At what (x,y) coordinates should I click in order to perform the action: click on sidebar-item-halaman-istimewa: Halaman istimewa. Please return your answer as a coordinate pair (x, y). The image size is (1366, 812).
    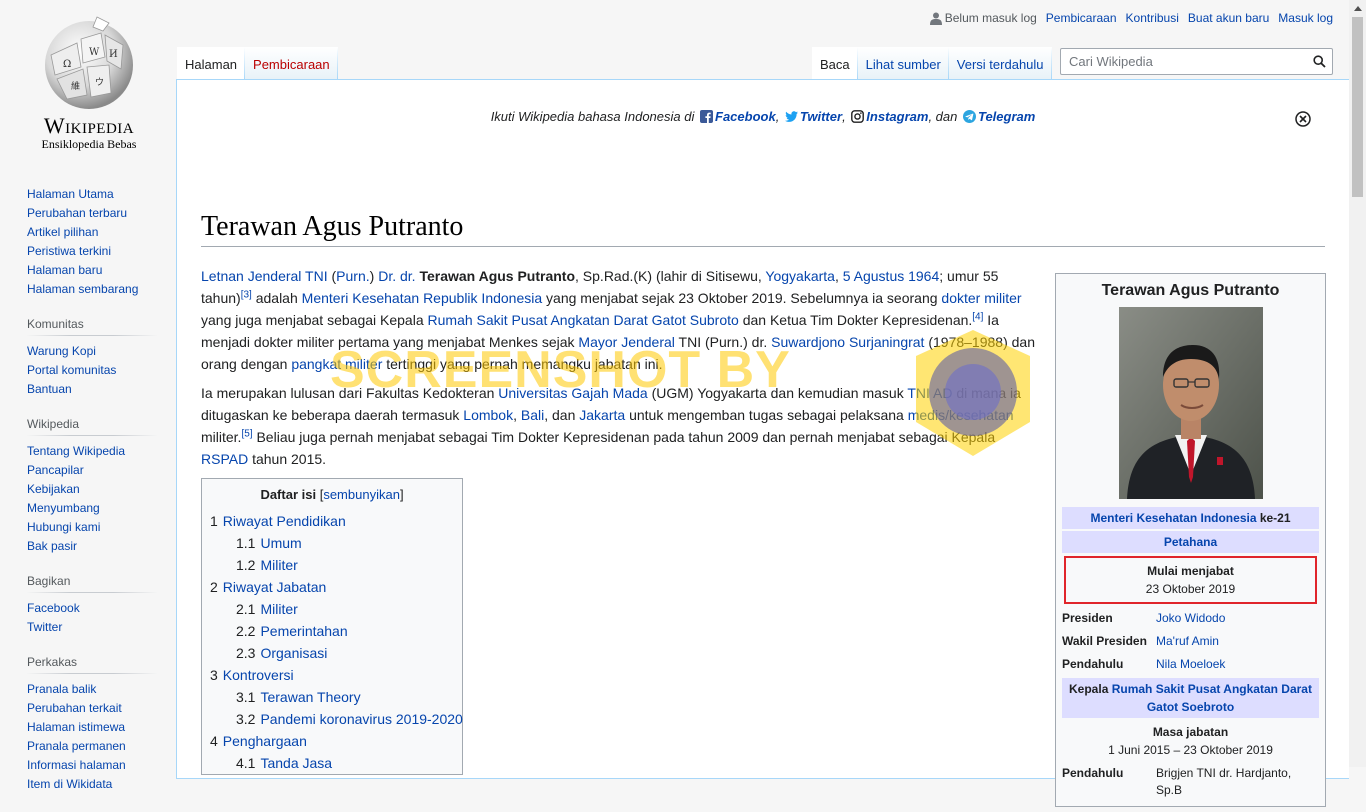
    Looking at the image, I should click on (76, 727).